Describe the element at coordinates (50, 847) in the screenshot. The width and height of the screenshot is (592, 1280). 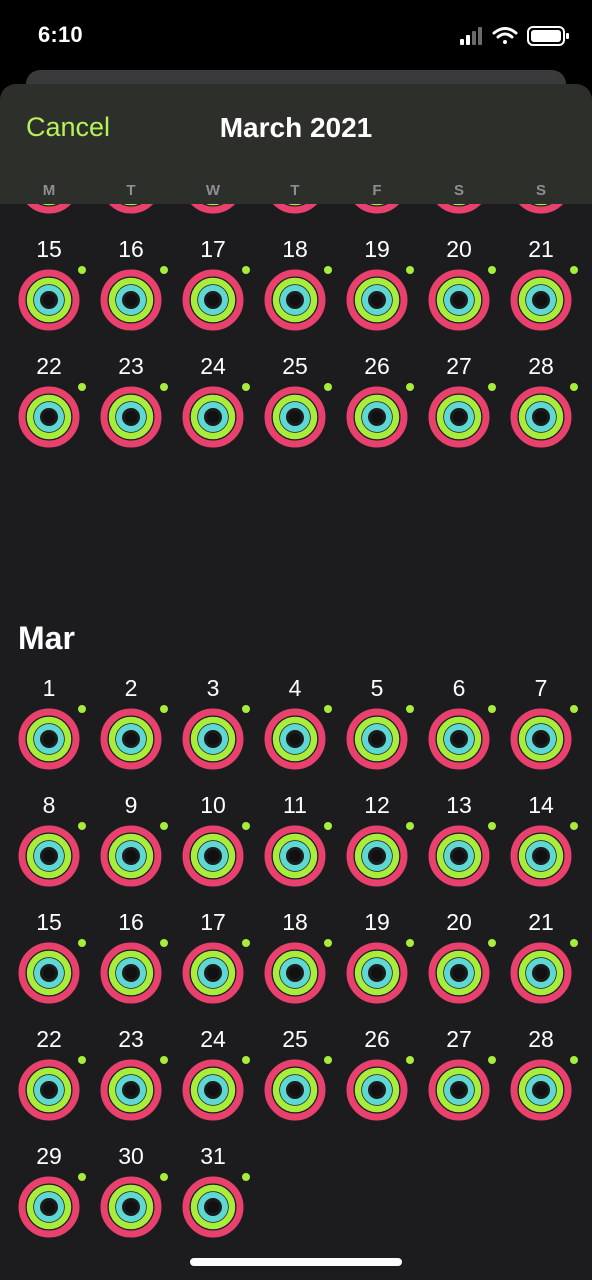
I see `day-cell: 8` at that location.